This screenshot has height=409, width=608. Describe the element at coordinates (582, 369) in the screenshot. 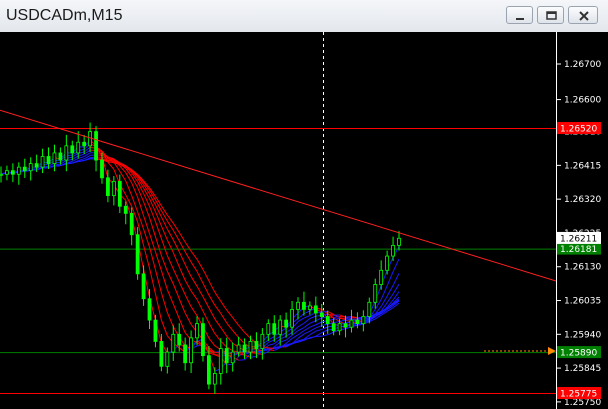

I see `axis-tick-label: 1.25845` at that location.